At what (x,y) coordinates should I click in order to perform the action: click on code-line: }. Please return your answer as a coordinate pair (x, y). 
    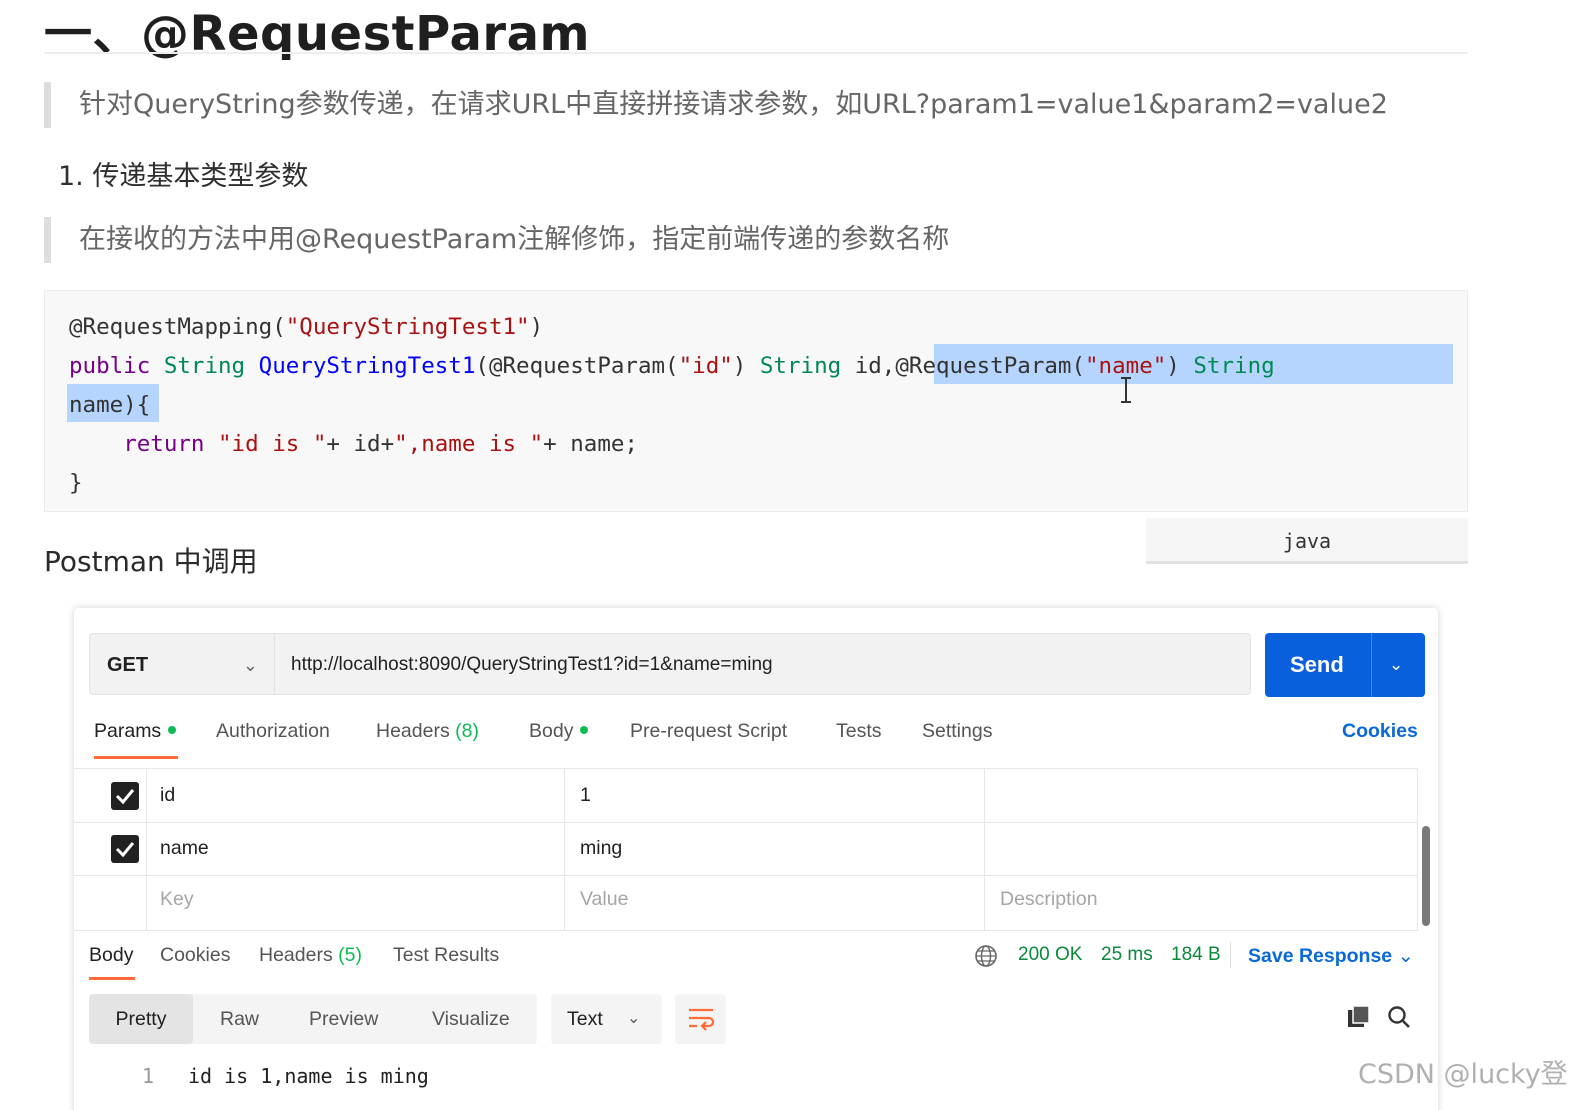
    Looking at the image, I should click on (76, 483).